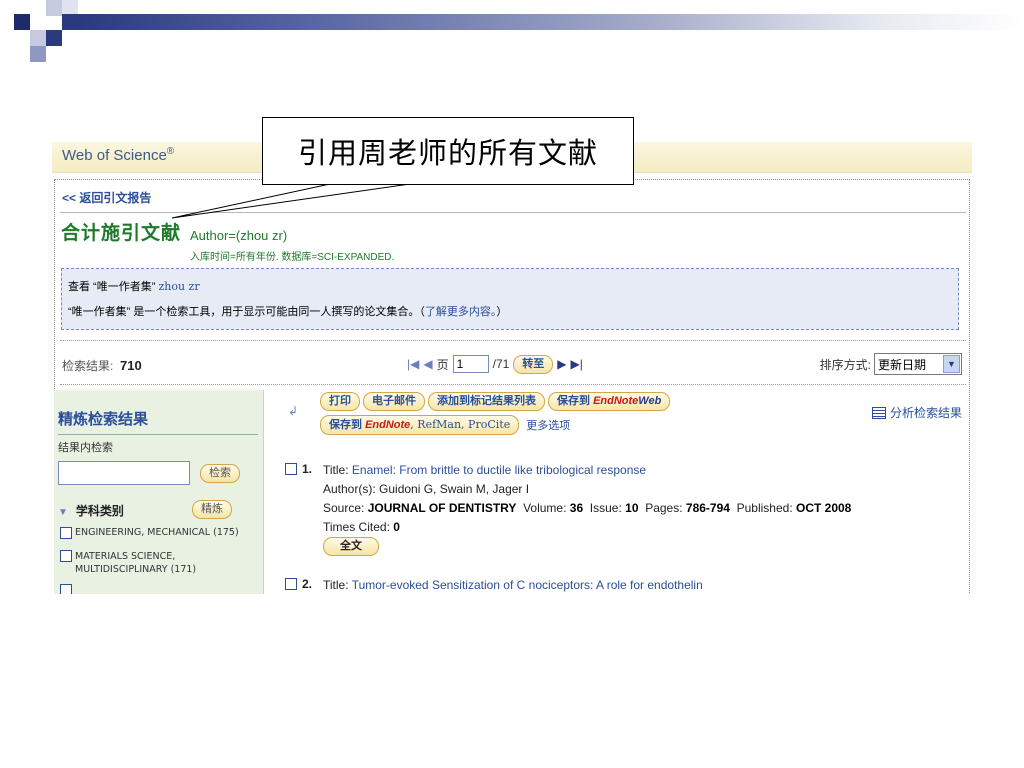 The width and height of the screenshot is (1024, 768). What do you see at coordinates (112, 287) in the screenshot?
I see `info-prefix: 查看 “唯一作者集”` at bounding box center [112, 287].